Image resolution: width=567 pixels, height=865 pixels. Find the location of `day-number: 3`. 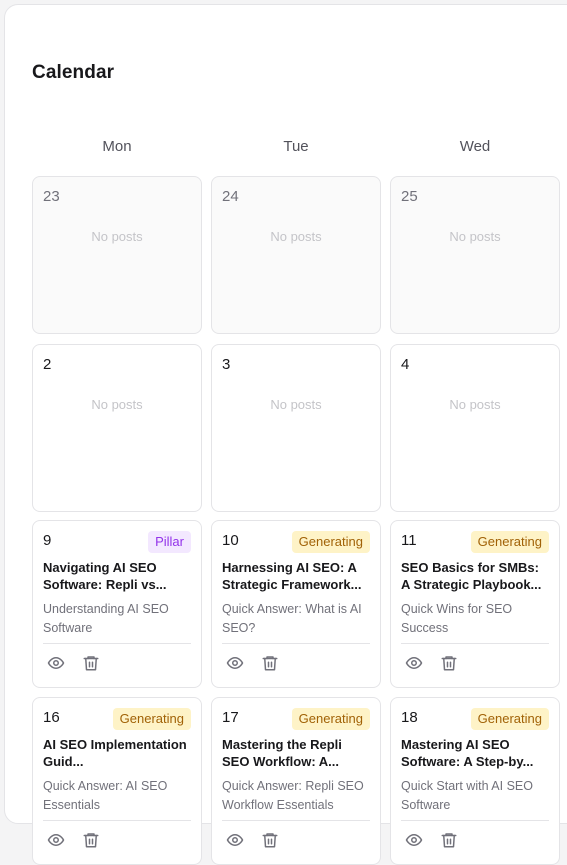

day-number: 3 is located at coordinates (226, 364).